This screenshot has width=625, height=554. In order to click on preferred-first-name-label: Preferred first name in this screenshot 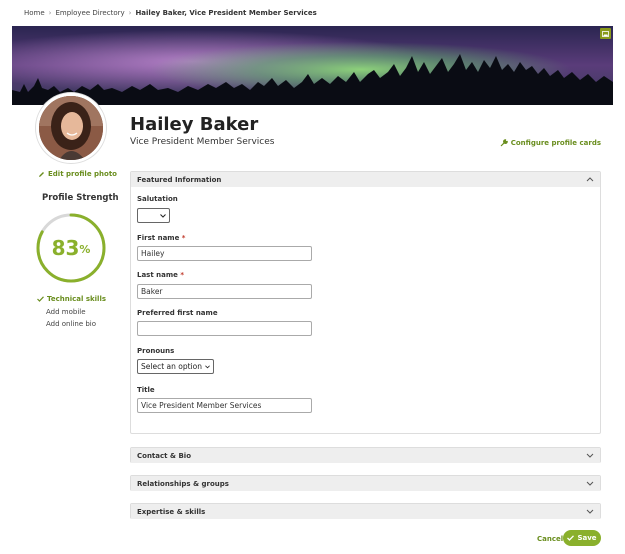, I will do `click(177, 313)`.